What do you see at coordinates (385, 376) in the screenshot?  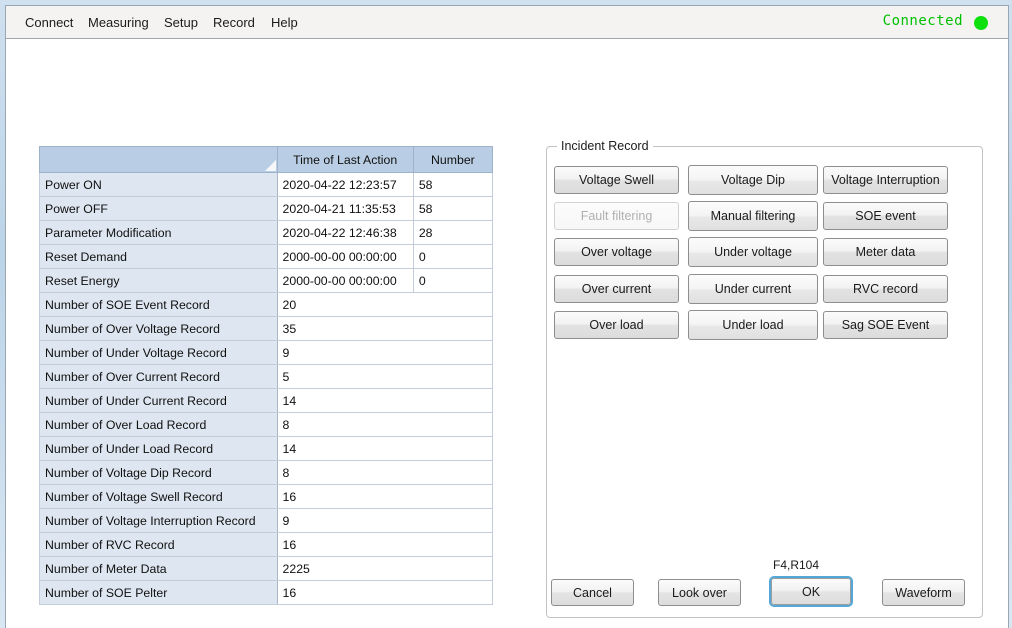 I see `row-value: 5` at bounding box center [385, 376].